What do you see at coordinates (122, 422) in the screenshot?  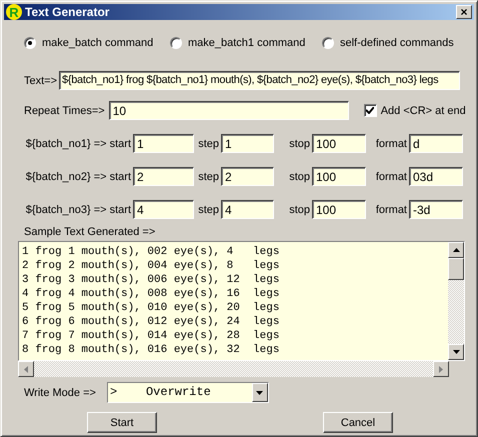 I see `start-button: Start` at bounding box center [122, 422].